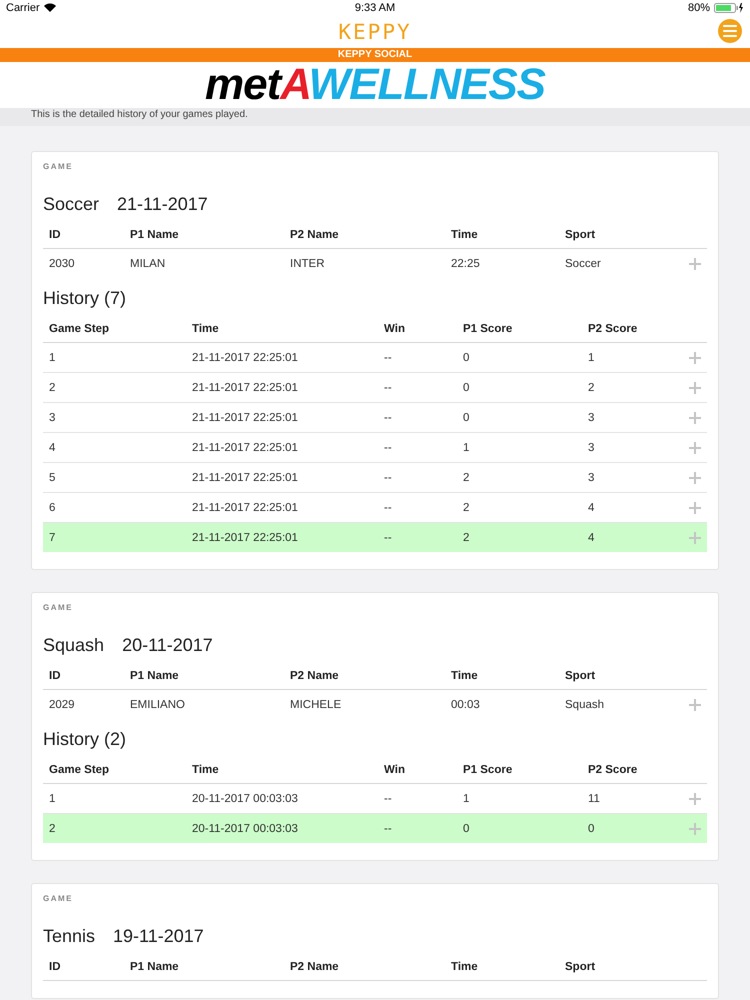 Image resolution: width=750 pixels, height=1000 pixels. Describe the element at coordinates (158, 704) in the screenshot. I see `table-cell-text: EMILIANO` at that location.